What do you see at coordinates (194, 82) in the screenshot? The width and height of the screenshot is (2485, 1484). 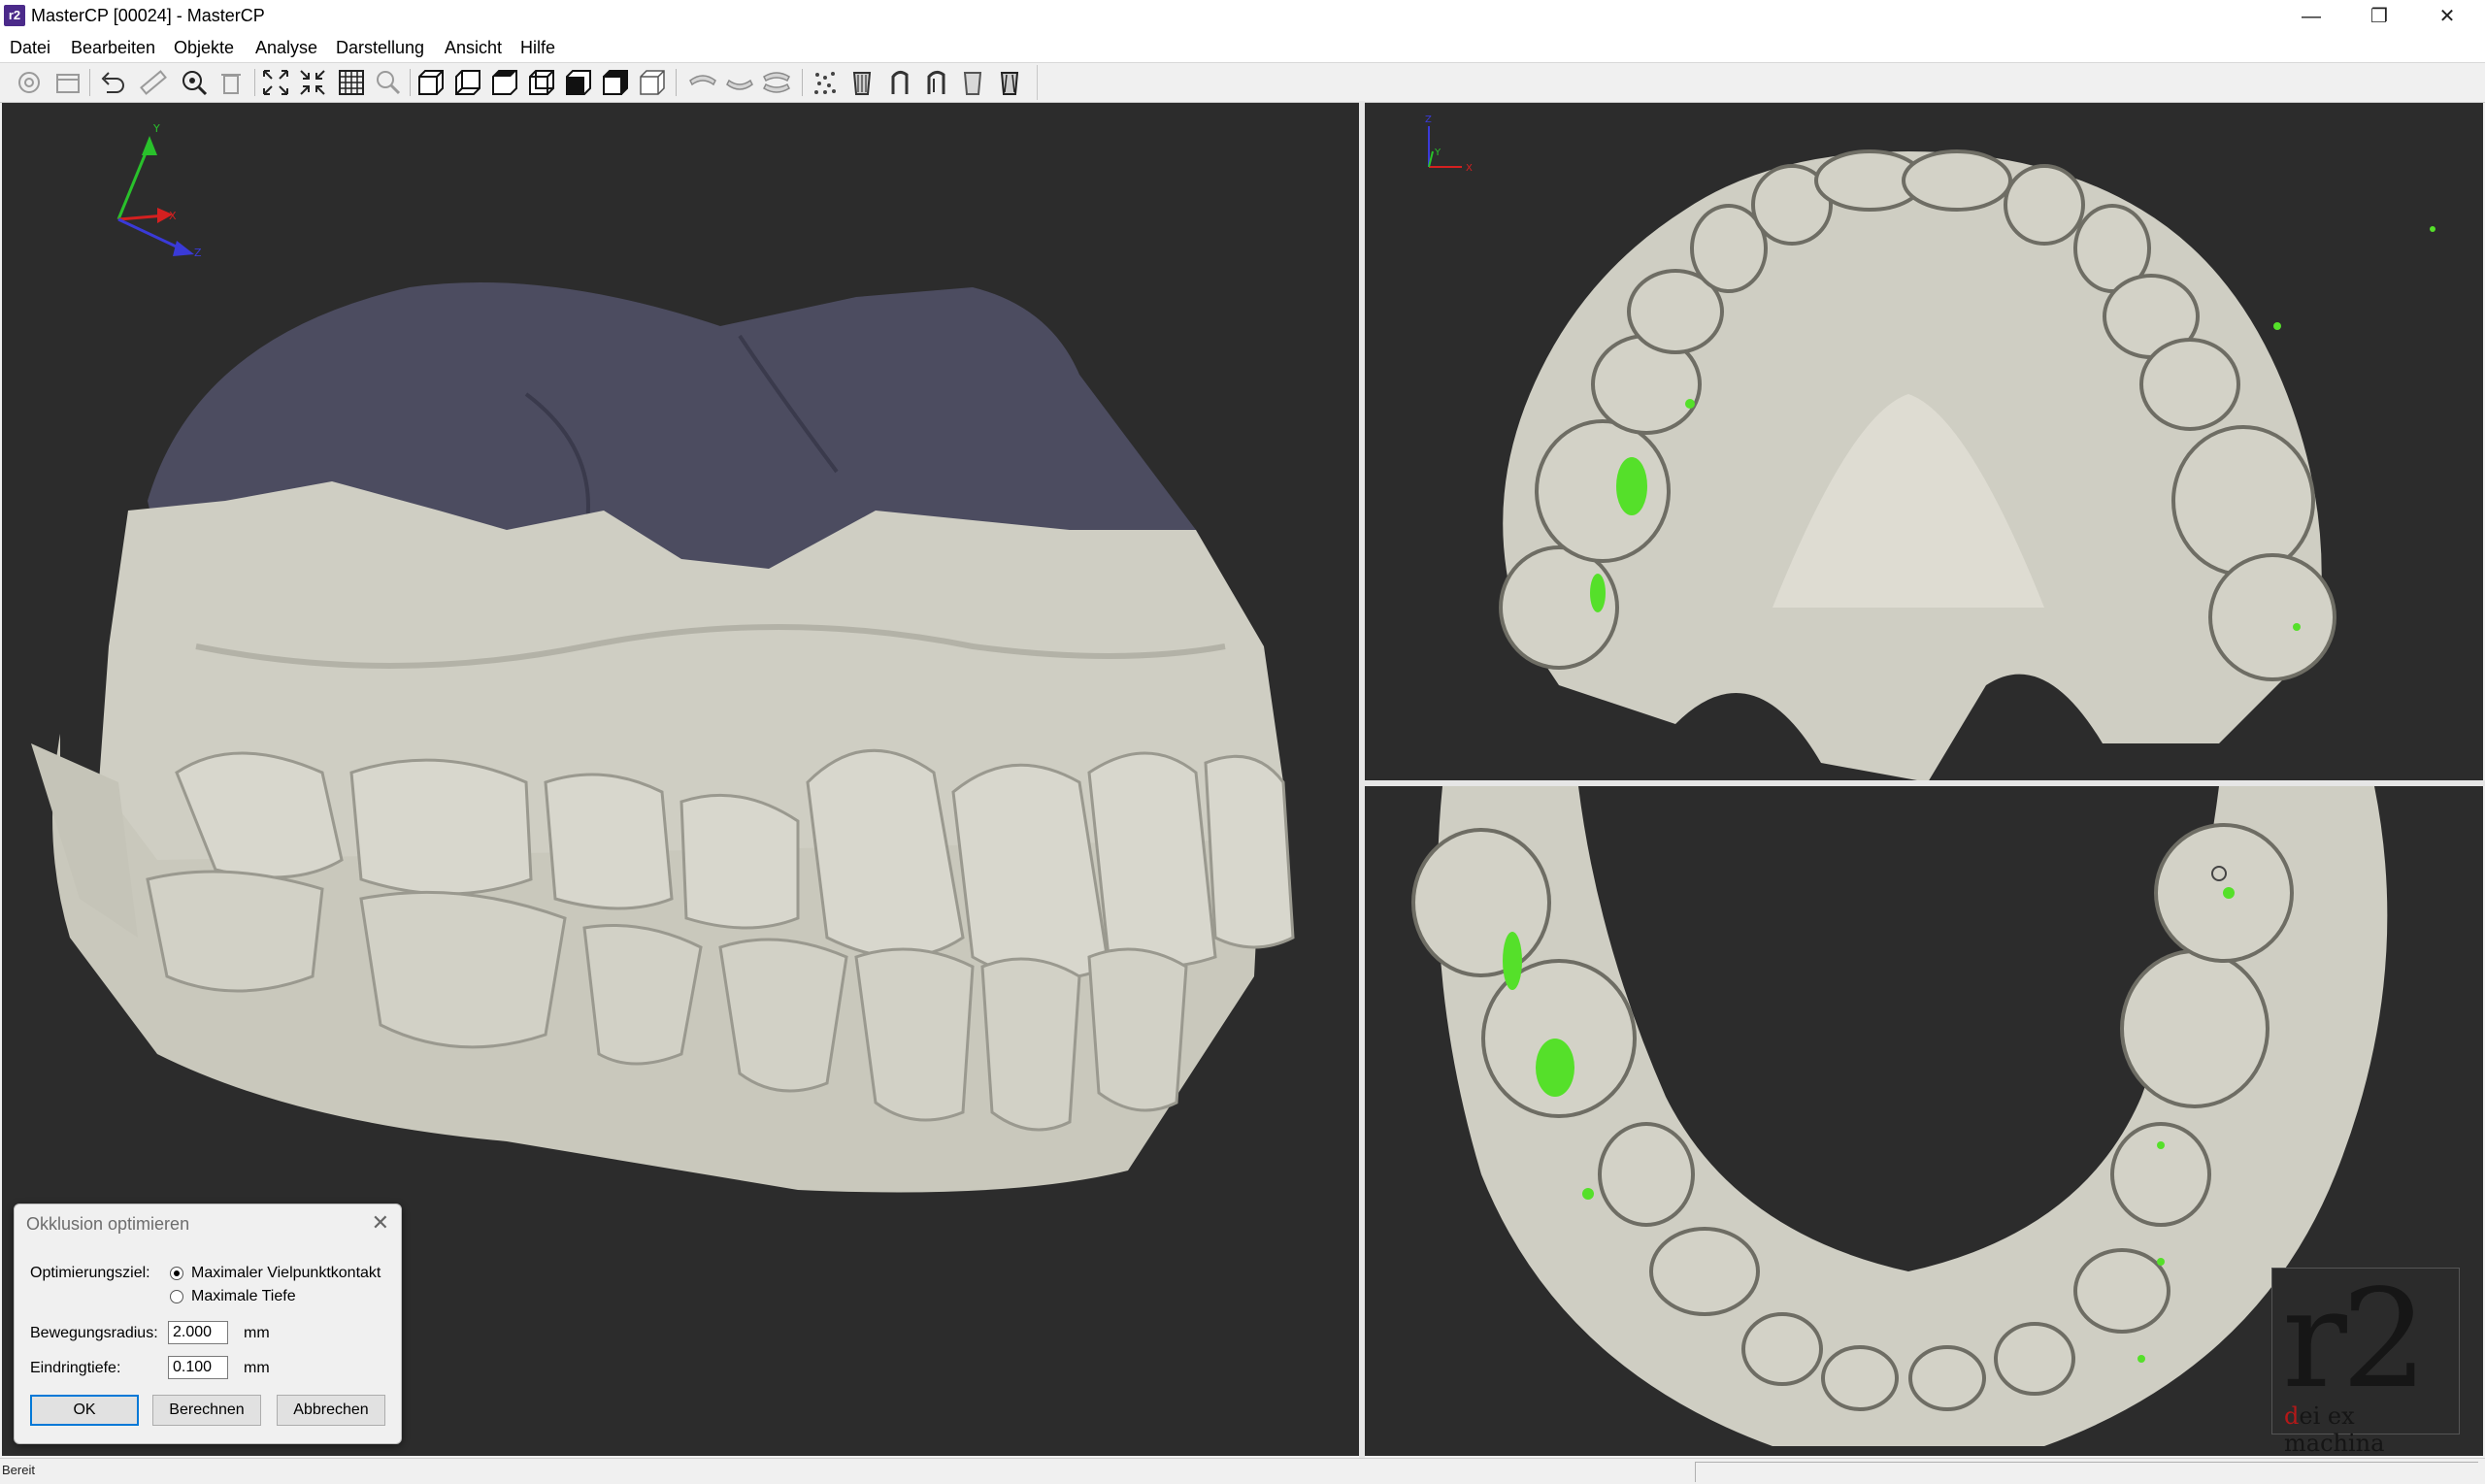 I see `zoom-target-icon` at bounding box center [194, 82].